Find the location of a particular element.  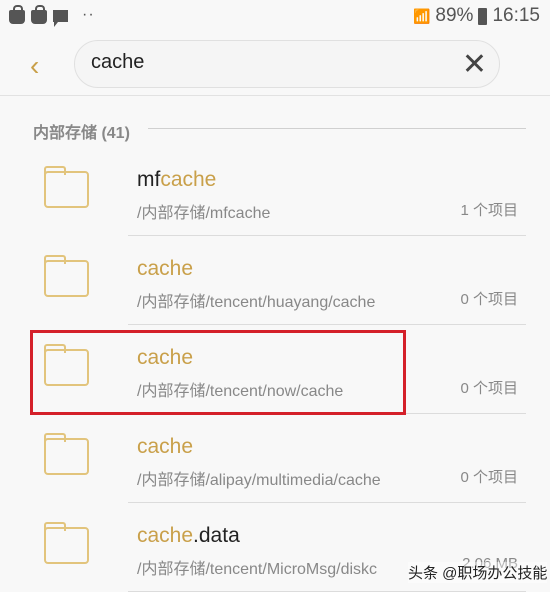

highlight-box is located at coordinates (218, 372).